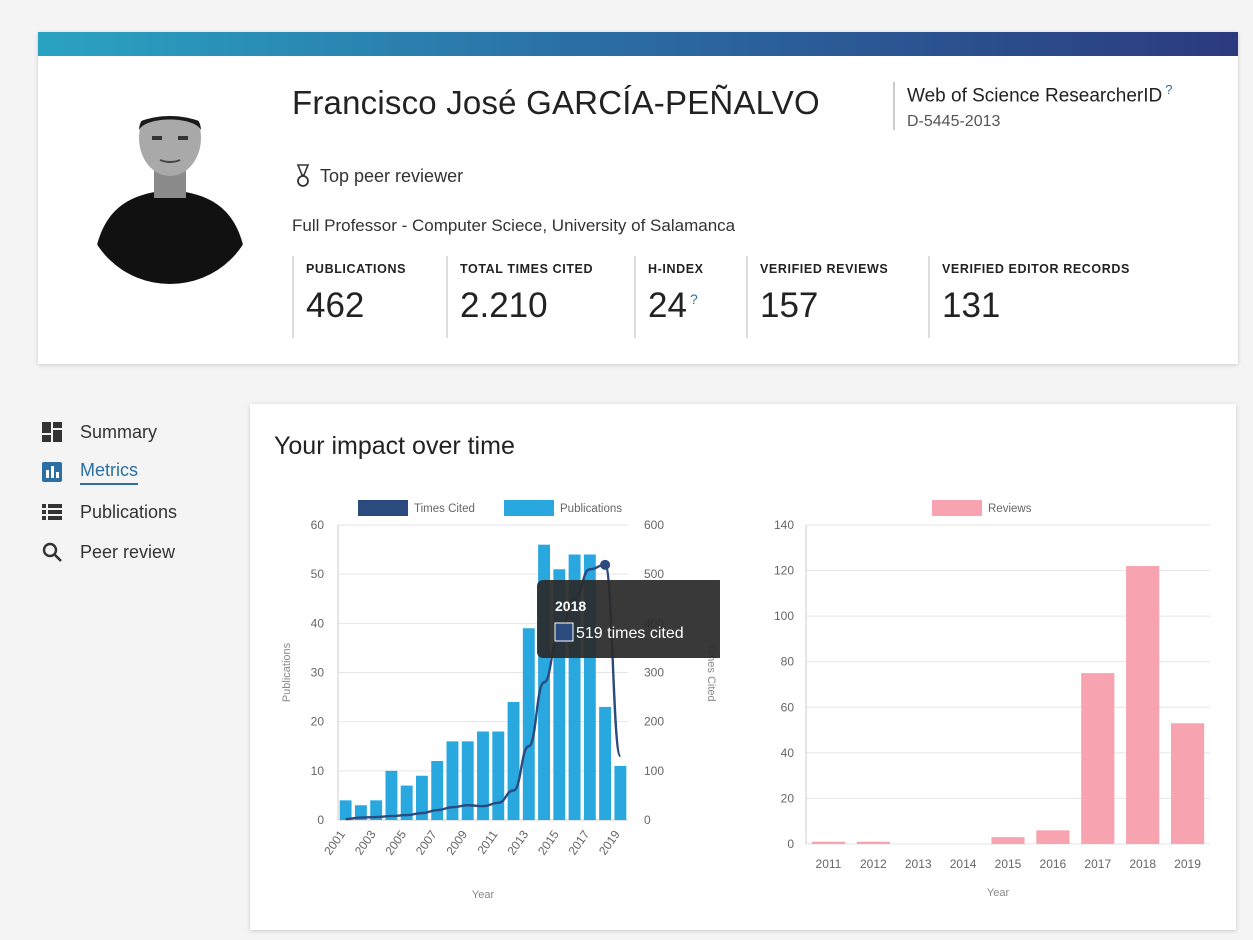 The width and height of the screenshot is (1253, 940). Describe the element at coordinates (395, 842) in the screenshot. I see `x-tick-label: 2005` at that location.